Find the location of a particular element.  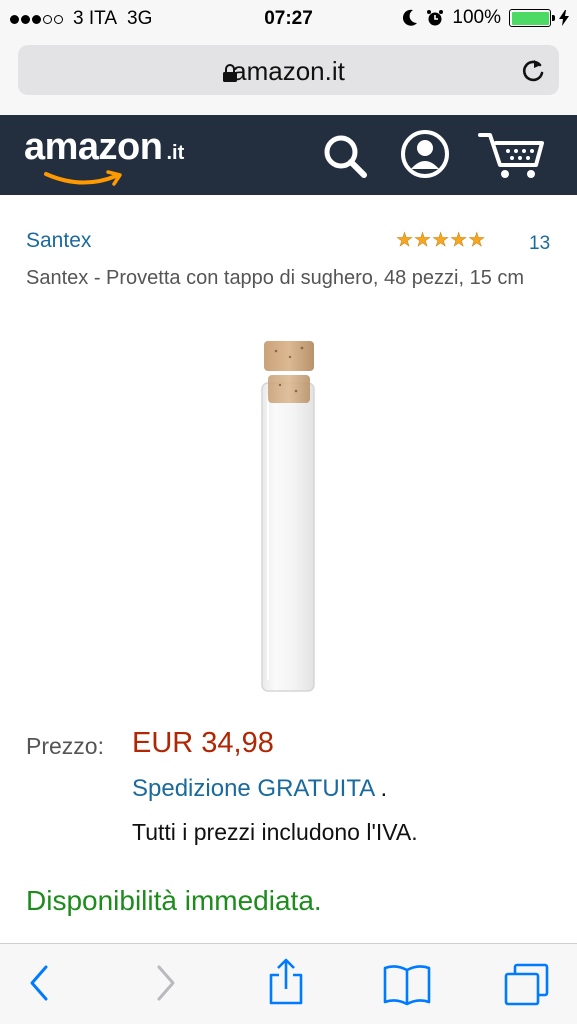

tabs-icon is located at coordinates (527, 985).